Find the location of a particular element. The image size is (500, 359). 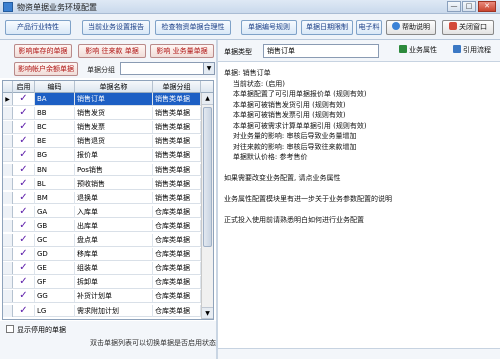

header-code: 编码 is located at coordinates (55, 87).